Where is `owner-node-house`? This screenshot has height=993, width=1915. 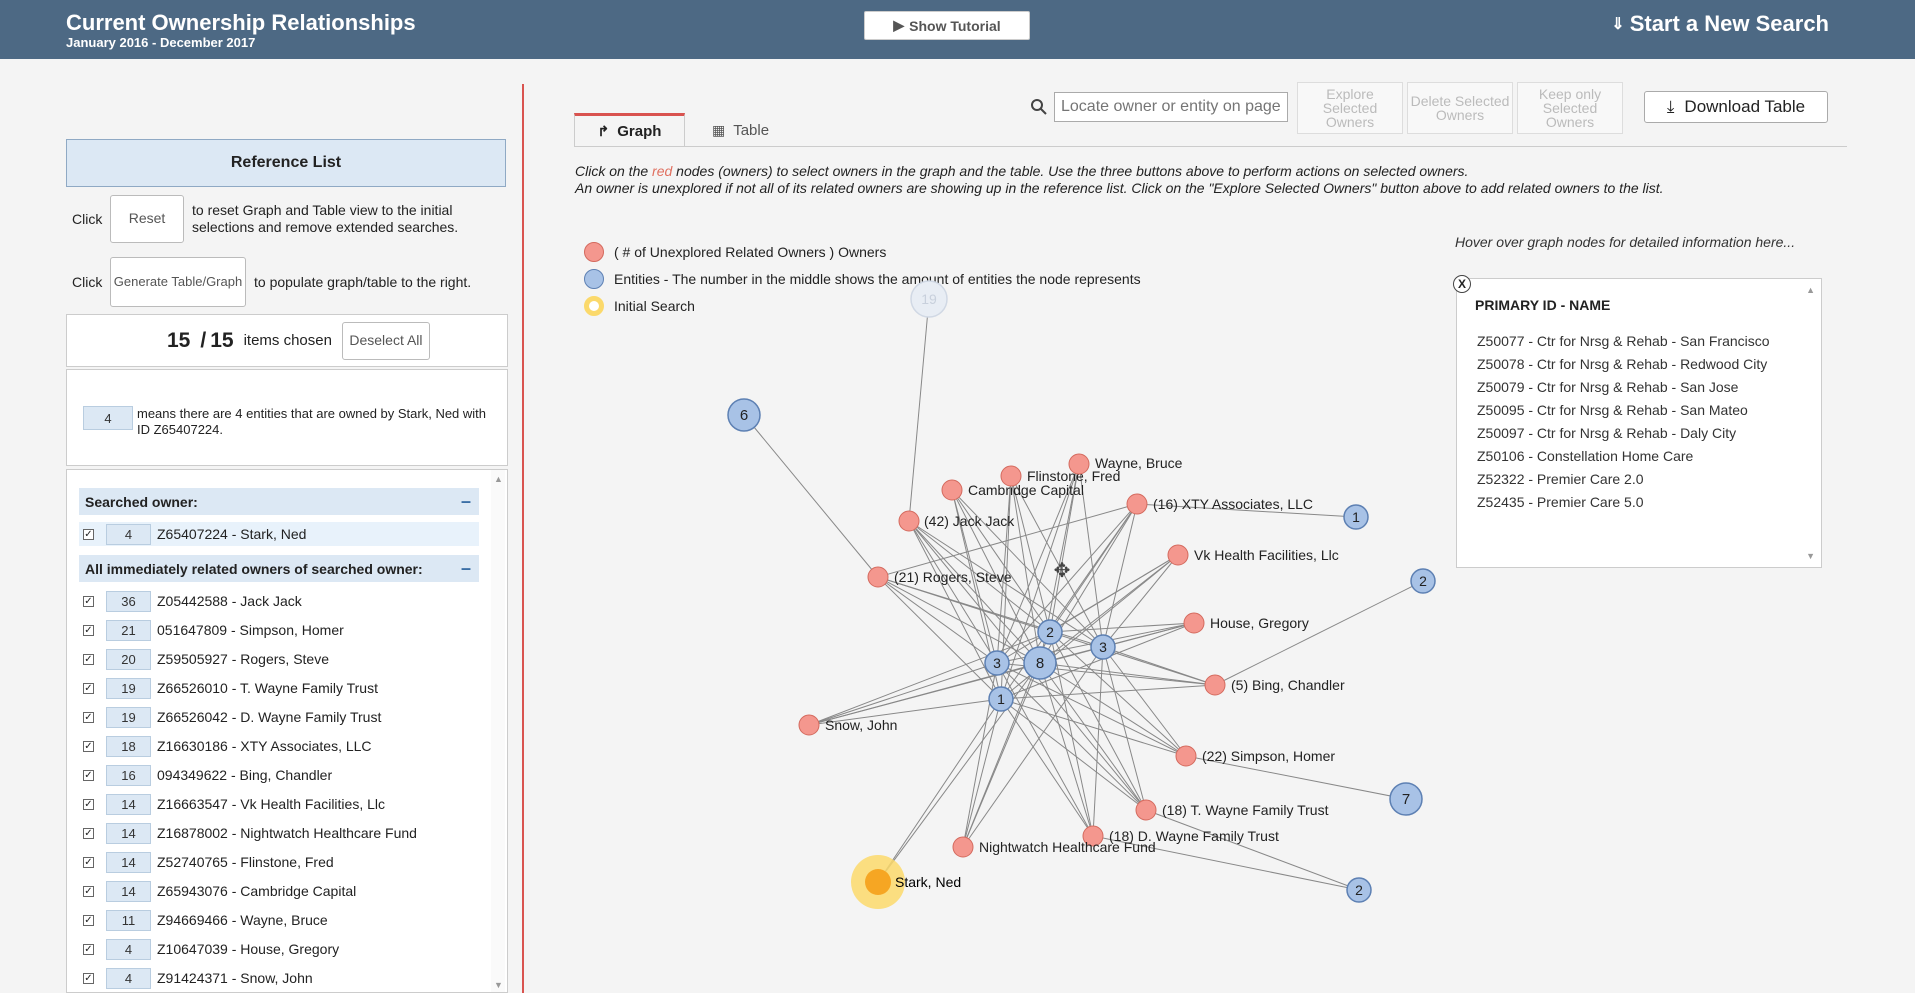 owner-node-house is located at coordinates (1194, 623).